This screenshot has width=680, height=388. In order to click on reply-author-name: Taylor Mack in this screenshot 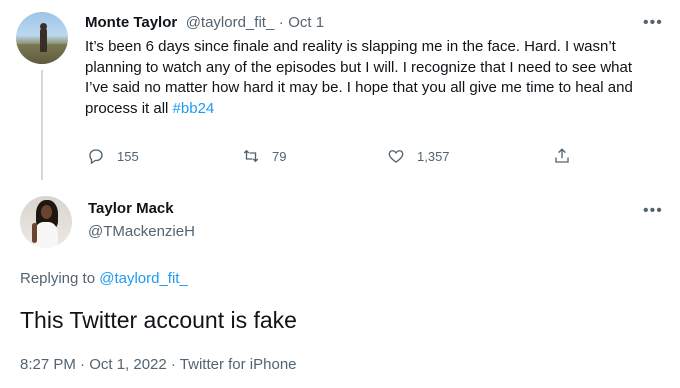, I will do `click(131, 208)`.